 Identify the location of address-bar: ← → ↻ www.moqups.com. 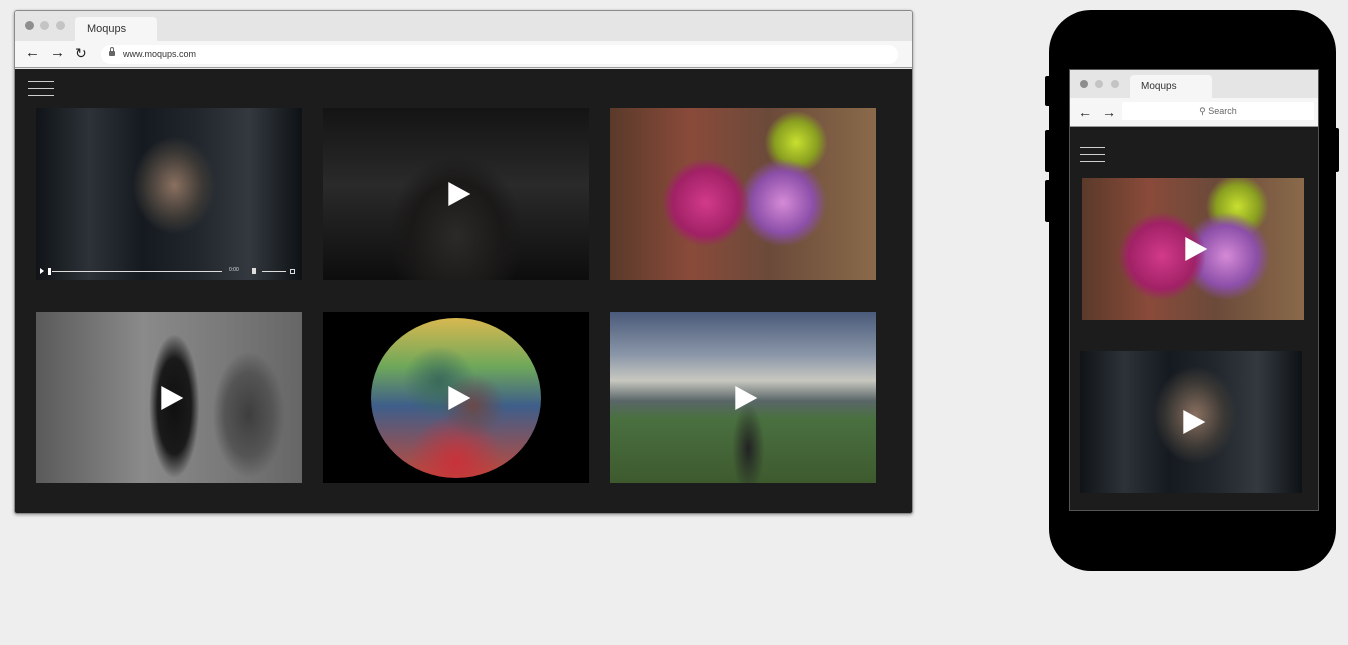
(463, 54).